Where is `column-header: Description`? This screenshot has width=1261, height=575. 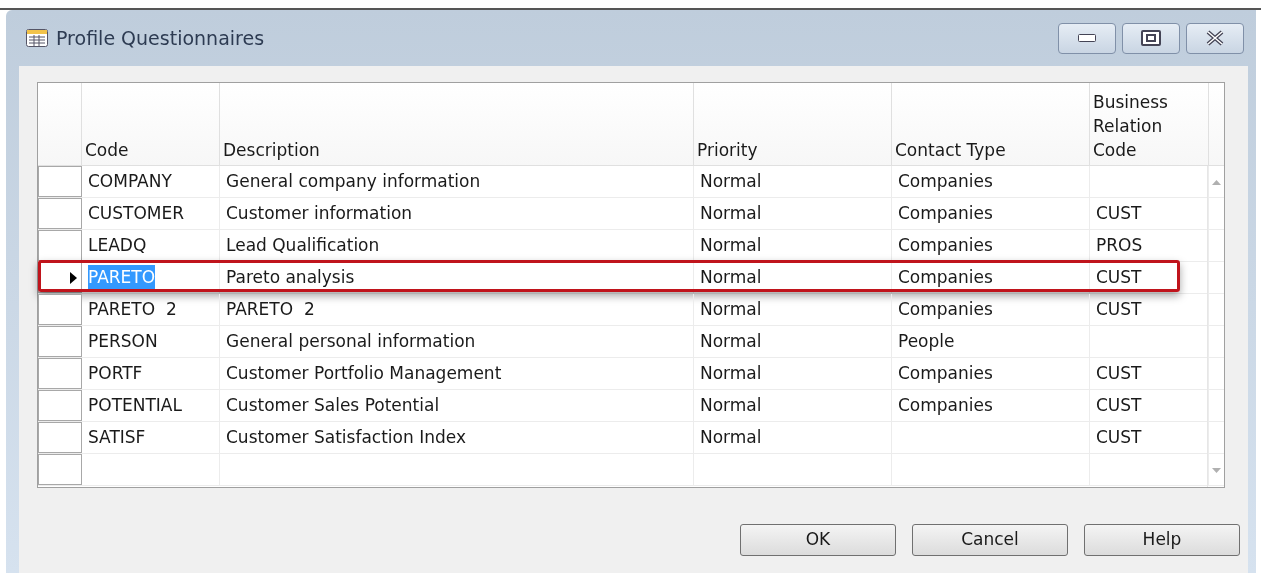 column-header: Description is located at coordinates (271, 150).